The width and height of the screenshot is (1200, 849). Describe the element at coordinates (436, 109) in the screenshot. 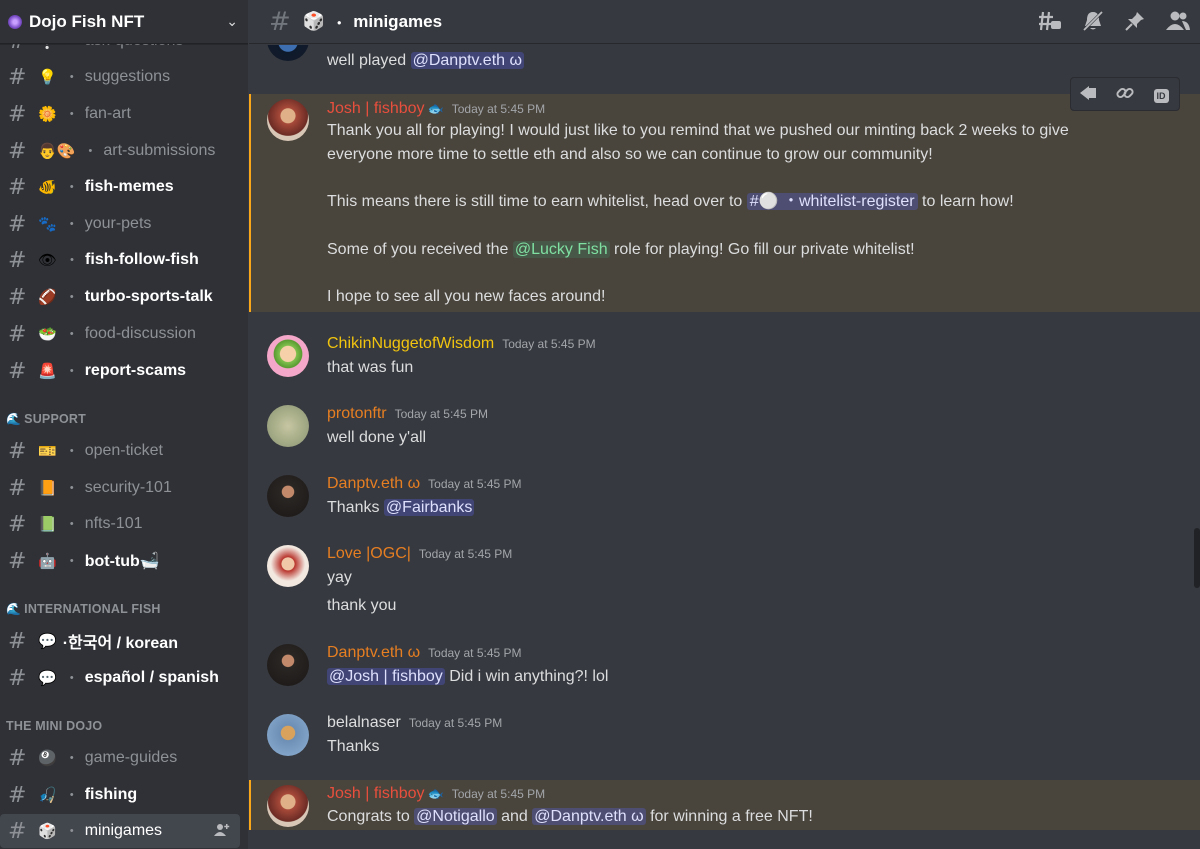

I see `message-header: Josh | fishboy 🐟 Today at 5:45 PM` at that location.